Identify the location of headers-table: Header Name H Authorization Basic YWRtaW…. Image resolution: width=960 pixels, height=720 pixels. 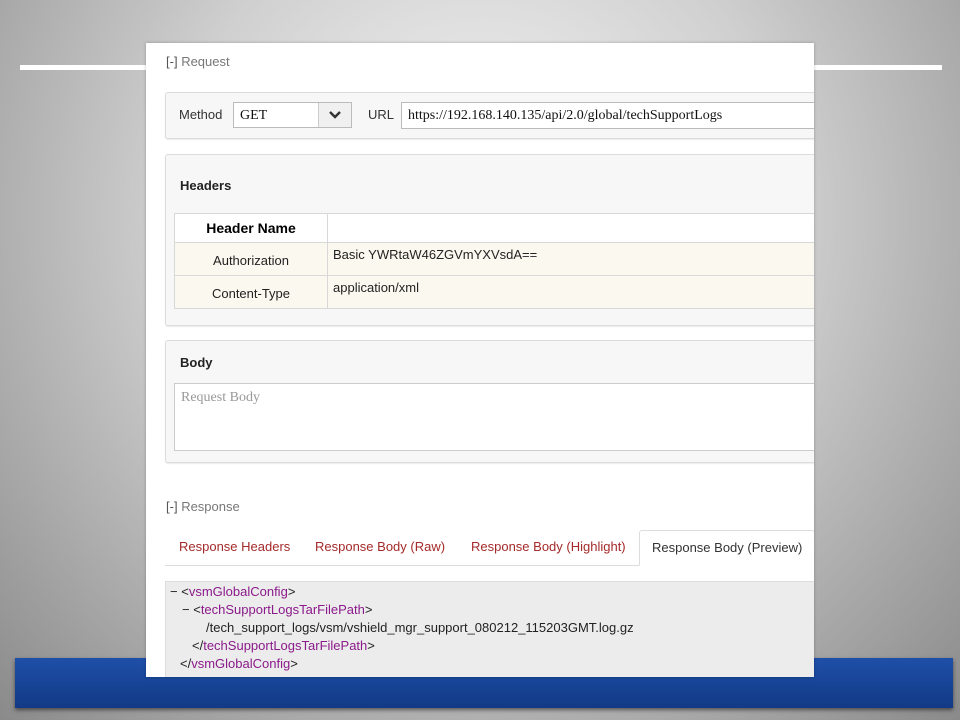
(494, 261).